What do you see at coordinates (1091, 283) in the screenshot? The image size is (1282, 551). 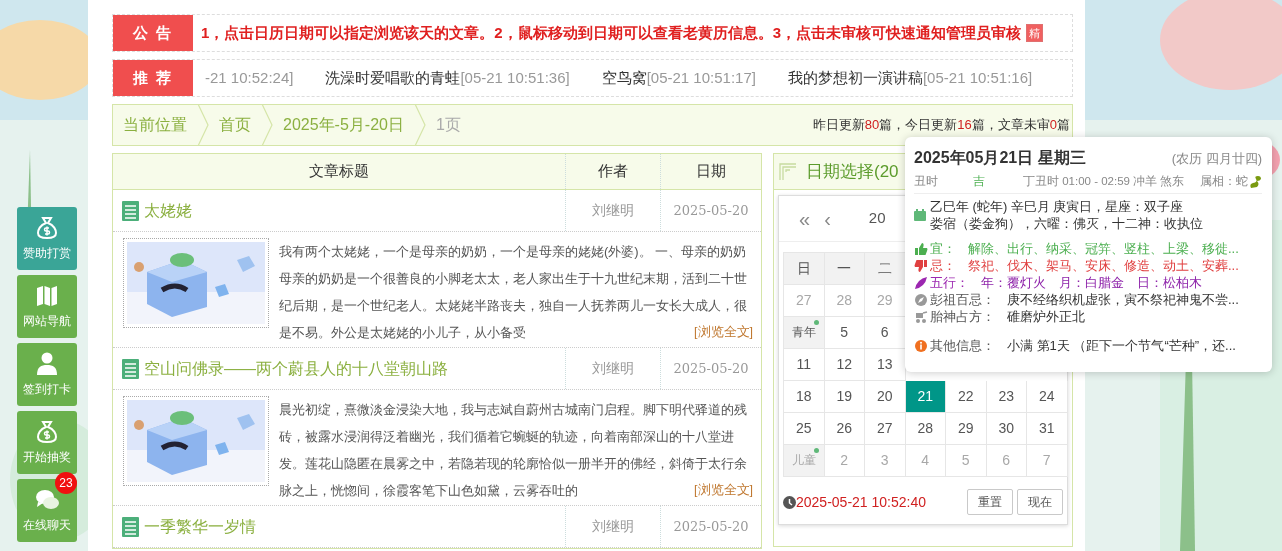 I see `almanac-value: 年：覆灯火 月：白腊金 日：松柏木` at bounding box center [1091, 283].